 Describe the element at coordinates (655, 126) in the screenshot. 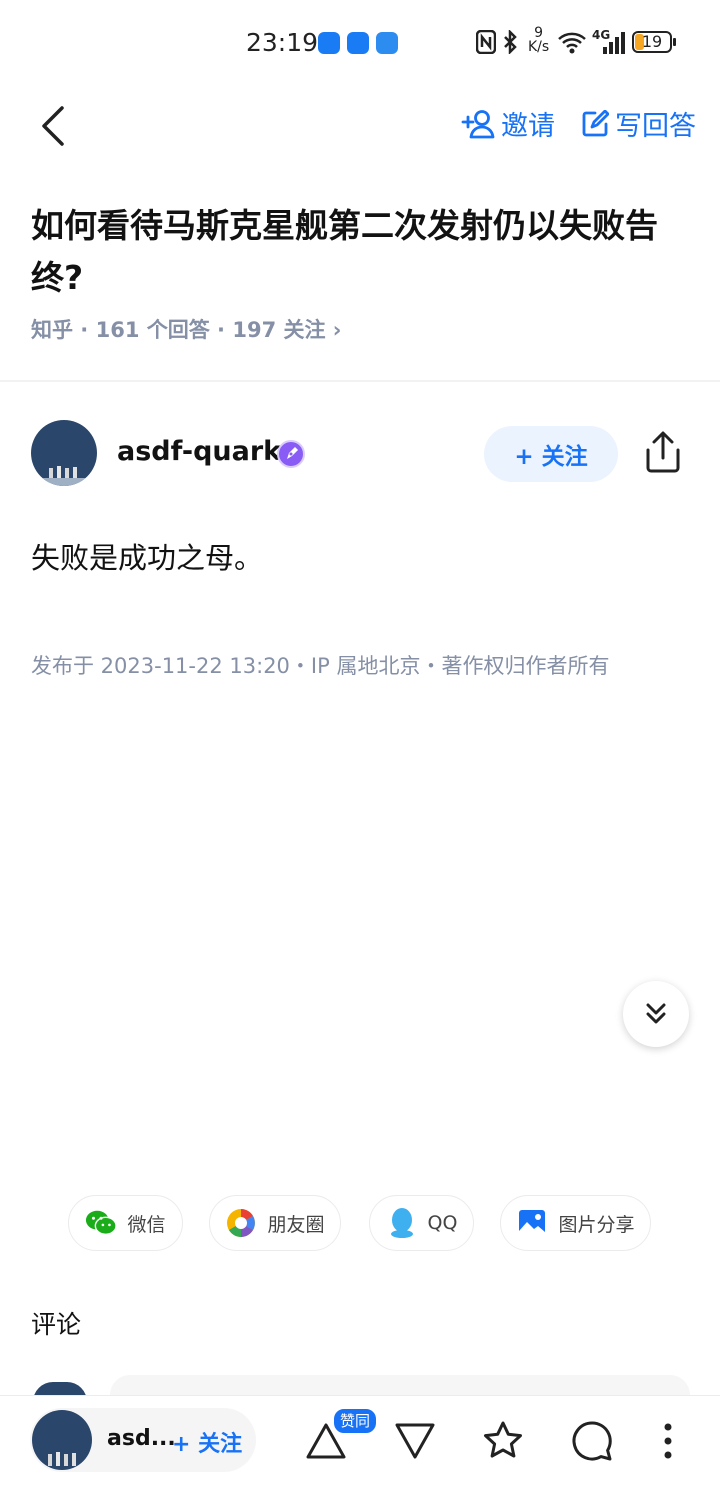

I see `write-answer-label: 写回答` at that location.